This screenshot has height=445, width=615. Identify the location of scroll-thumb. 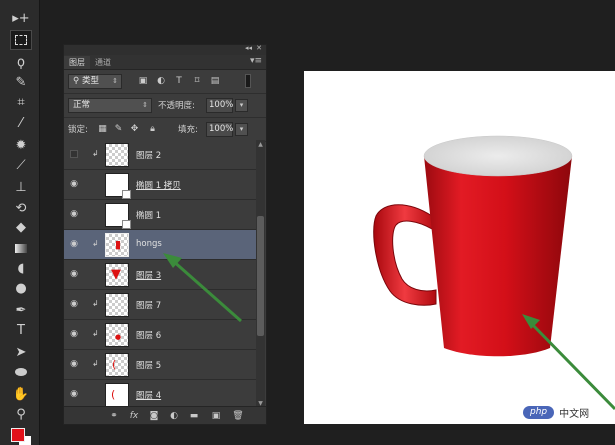
(260, 276).